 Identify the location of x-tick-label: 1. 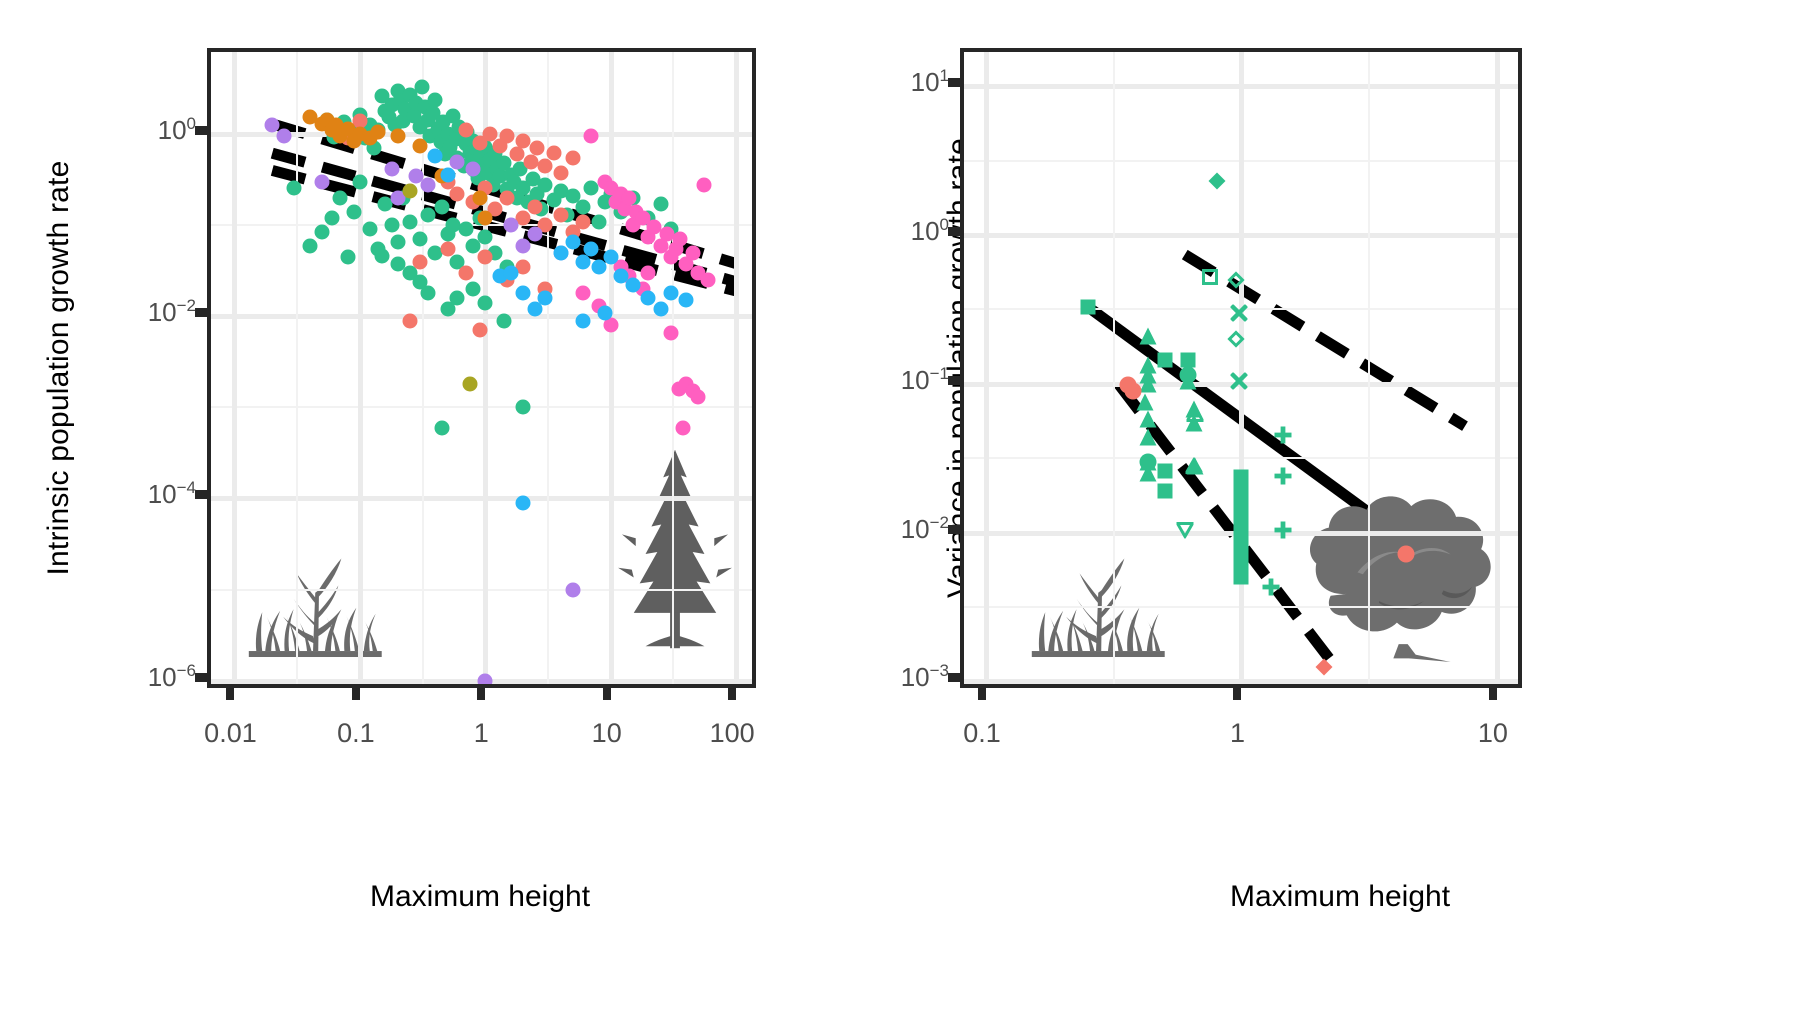
(1237, 733).